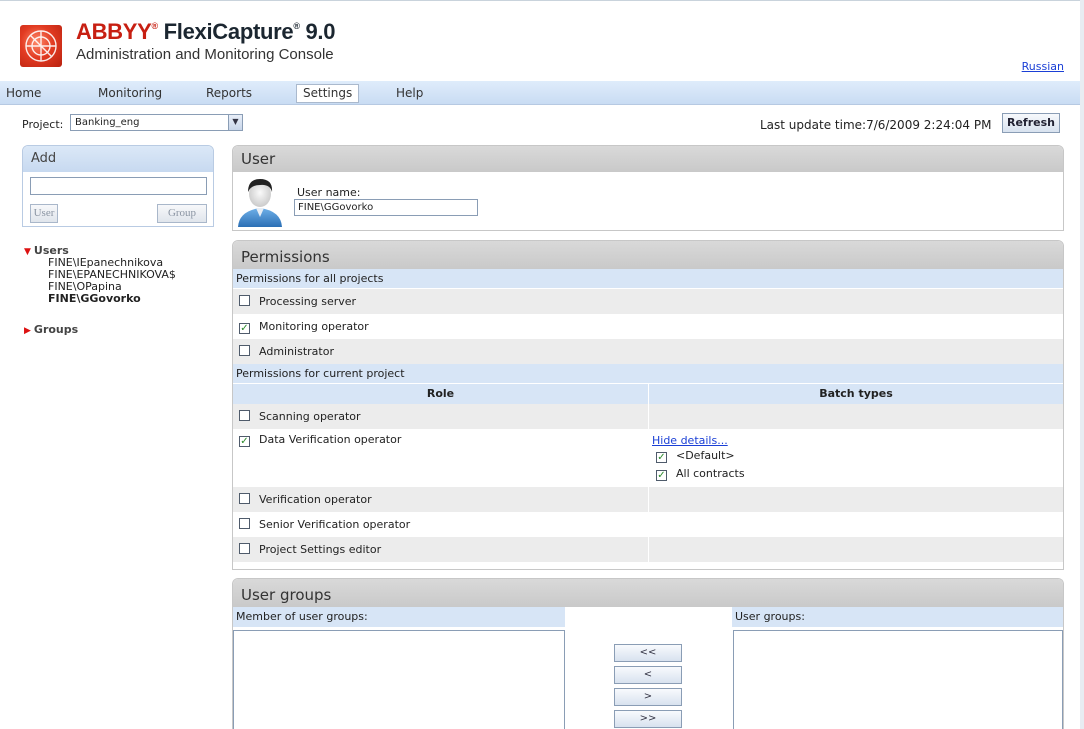 The width and height of the screenshot is (1084, 729). What do you see at coordinates (320, 549) in the screenshot?
I see `role-label: Project Settings editor` at bounding box center [320, 549].